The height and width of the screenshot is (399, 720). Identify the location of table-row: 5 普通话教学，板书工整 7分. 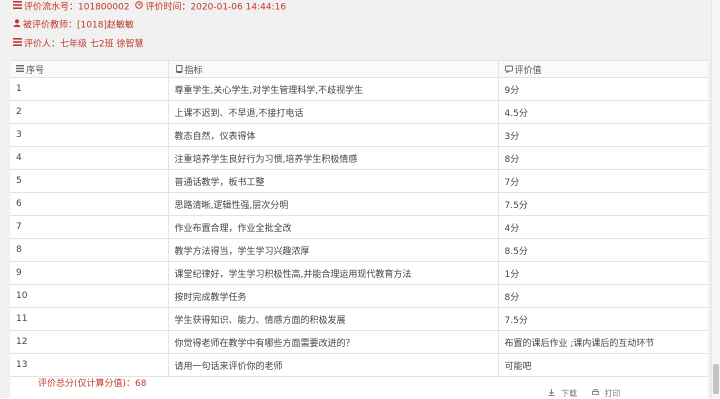
(359, 181).